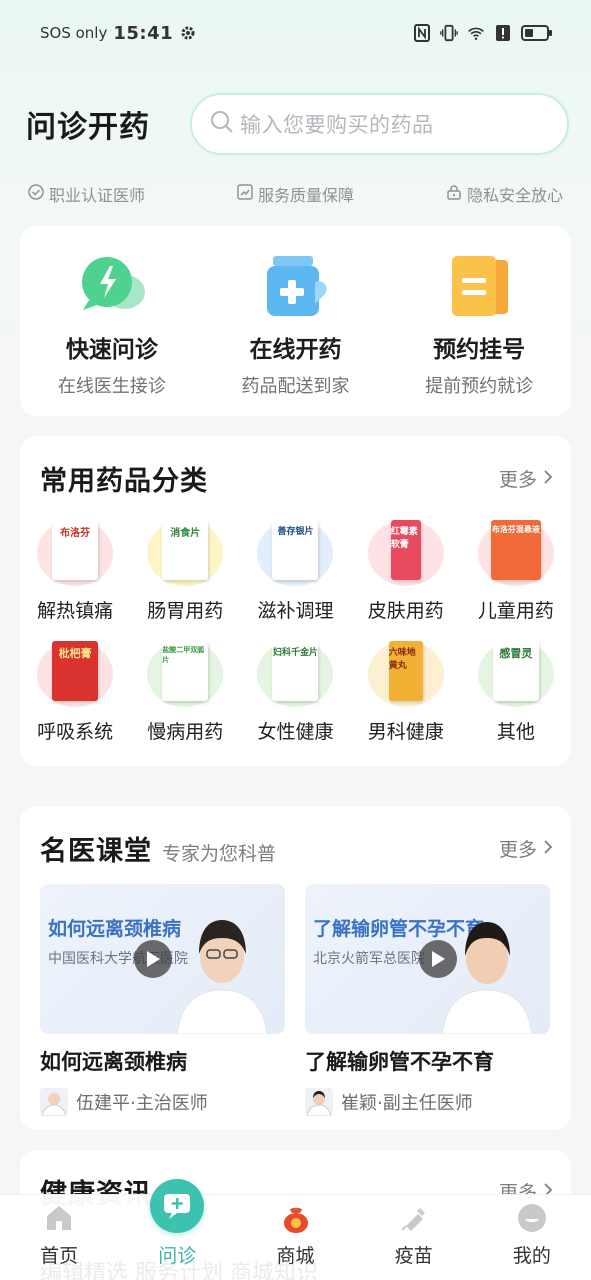 This screenshot has height=1280, width=591. I want to click on home-icon, so click(59, 1218).